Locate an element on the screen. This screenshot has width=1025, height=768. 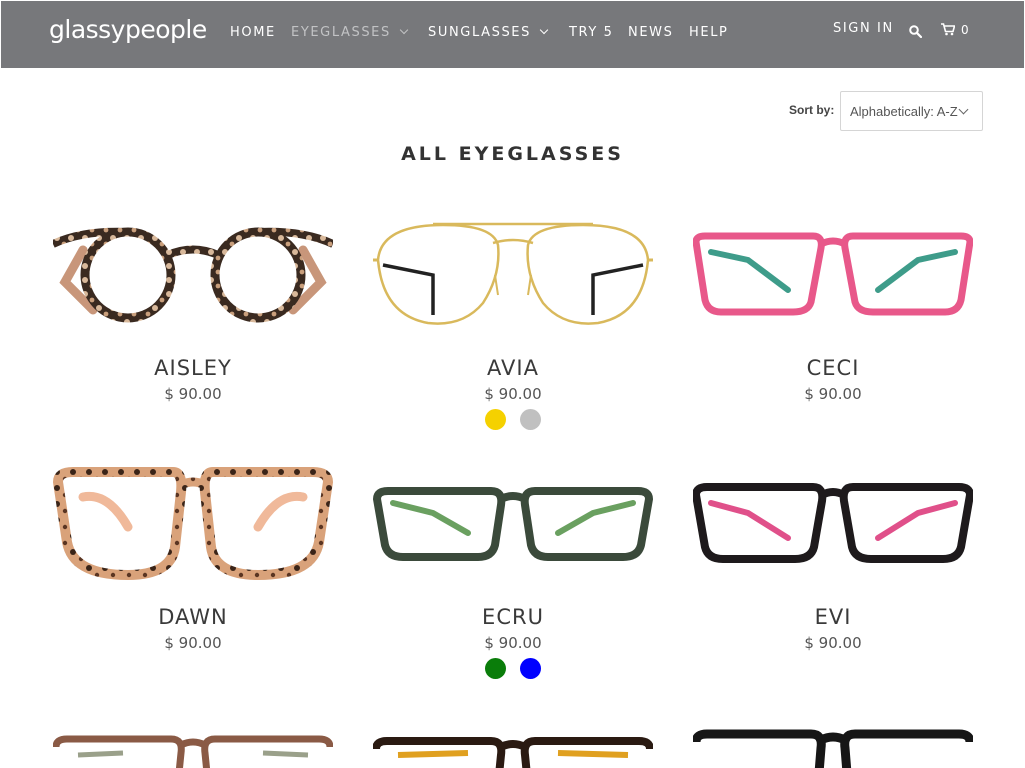
product-card: CECI $ 90.00 is located at coordinates (833, 325).